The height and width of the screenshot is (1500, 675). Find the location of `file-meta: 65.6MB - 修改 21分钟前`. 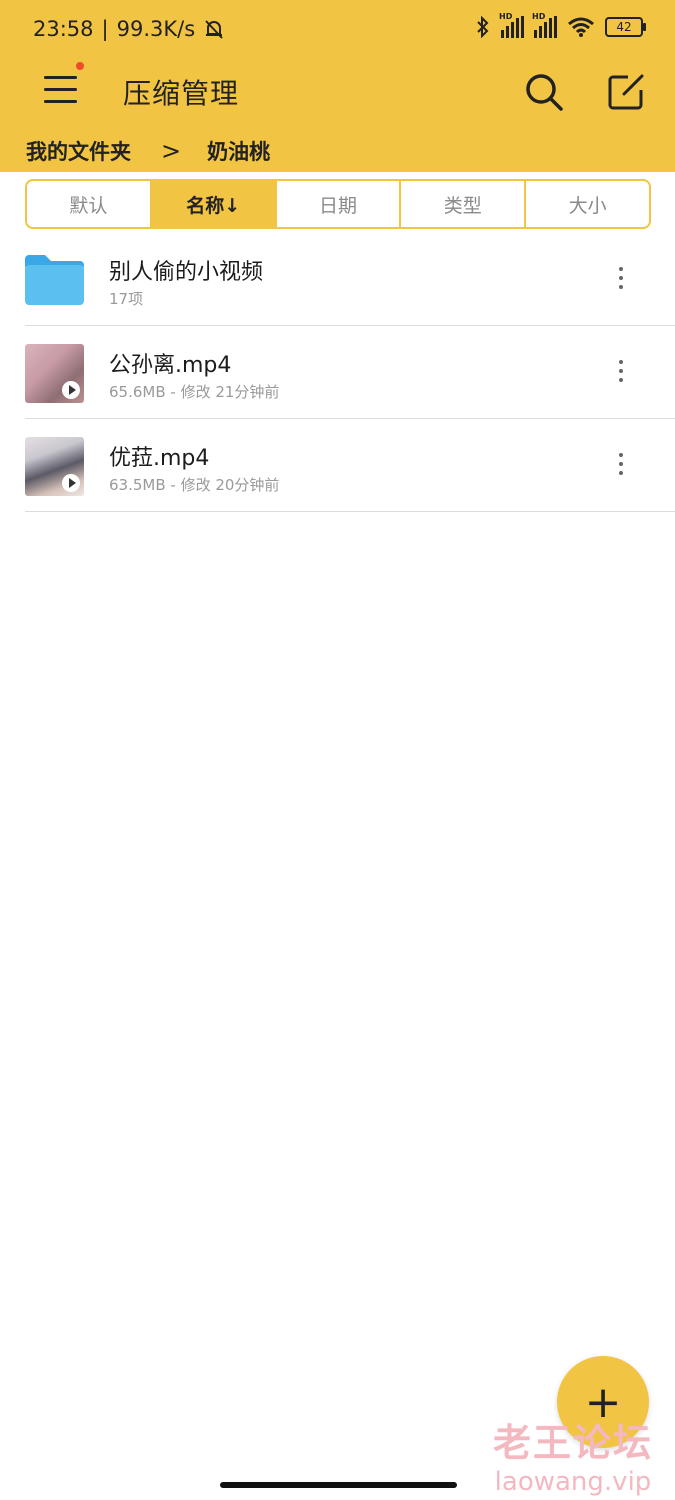

file-meta: 65.6MB - 修改 21分钟前 is located at coordinates (194, 392).